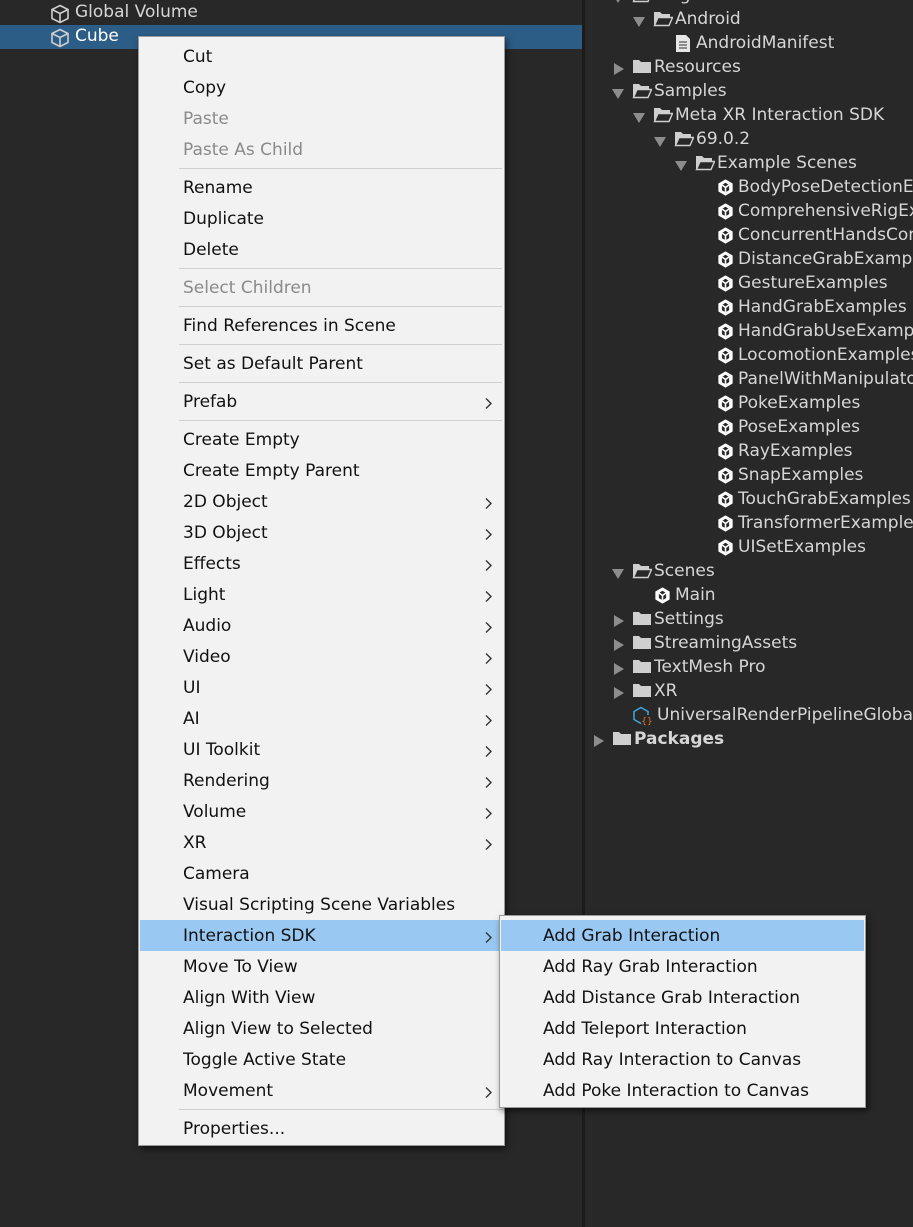 The image size is (913, 1227). What do you see at coordinates (321, 325) in the screenshot?
I see `menu-item-find-references-in-scene: Find References in Scene` at bounding box center [321, 325].